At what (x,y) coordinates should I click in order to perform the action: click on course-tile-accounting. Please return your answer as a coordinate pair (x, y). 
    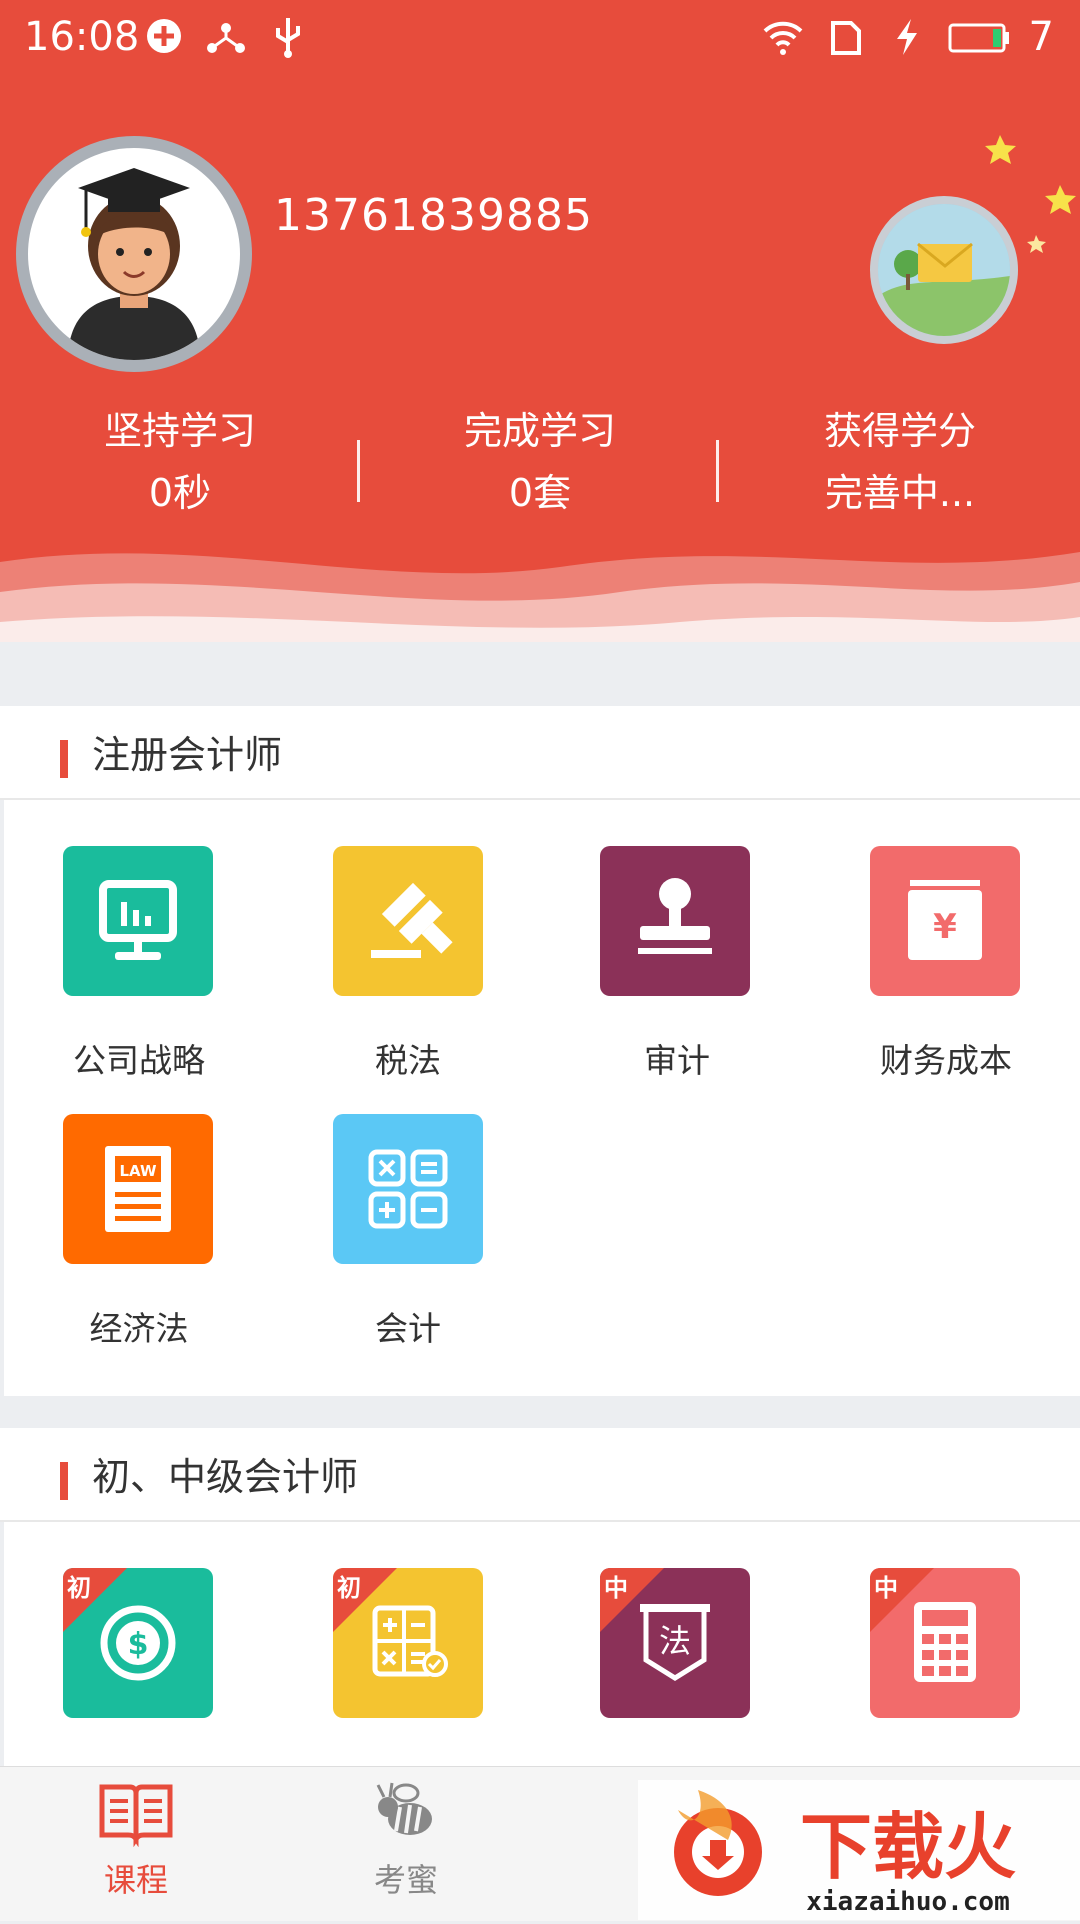
    Looking at the image, I should click on (408, 1189).